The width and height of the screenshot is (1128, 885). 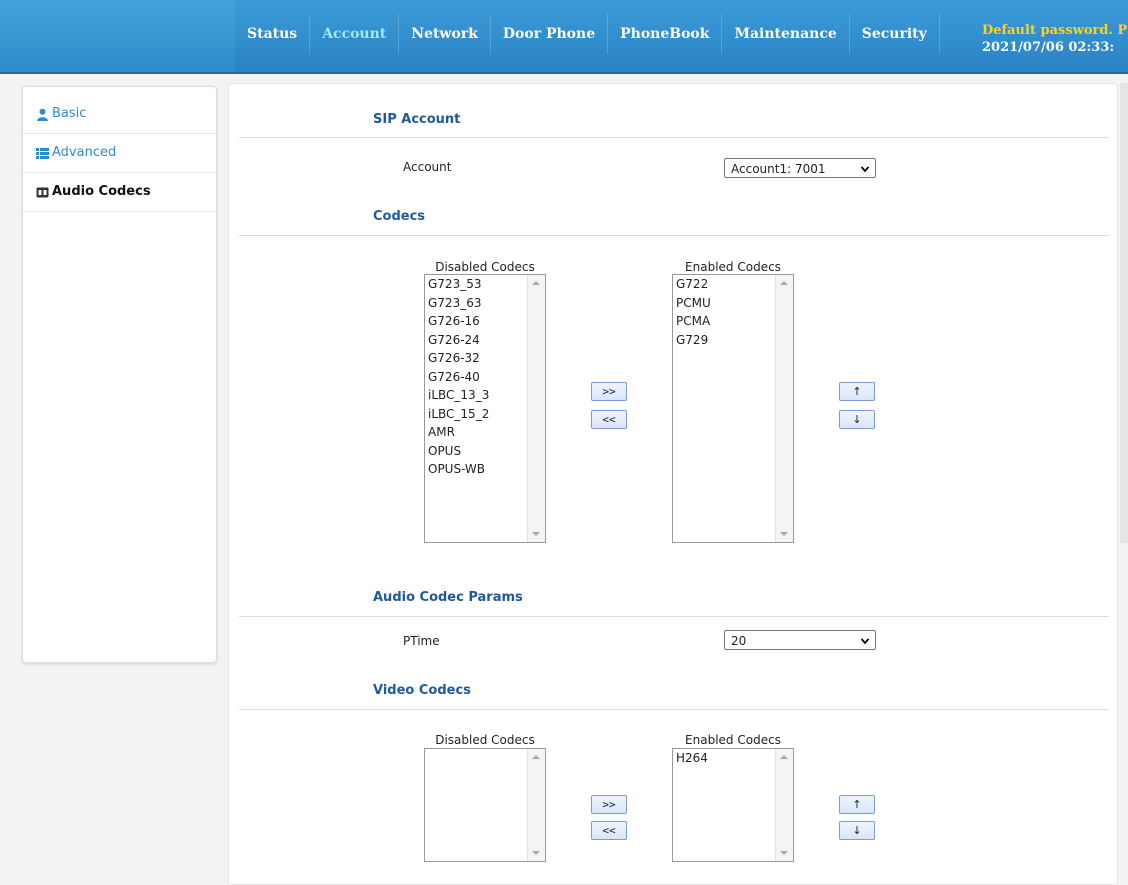 I want to click on nav-account: Account, so click(x=355, y=34).